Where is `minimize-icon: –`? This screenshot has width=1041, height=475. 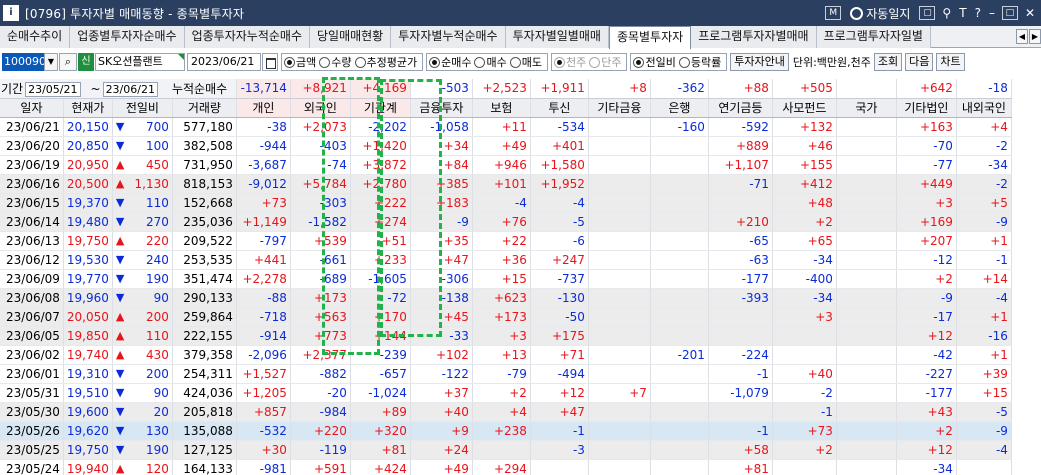
minimize-icon: – is located at coordinates (992, 13).